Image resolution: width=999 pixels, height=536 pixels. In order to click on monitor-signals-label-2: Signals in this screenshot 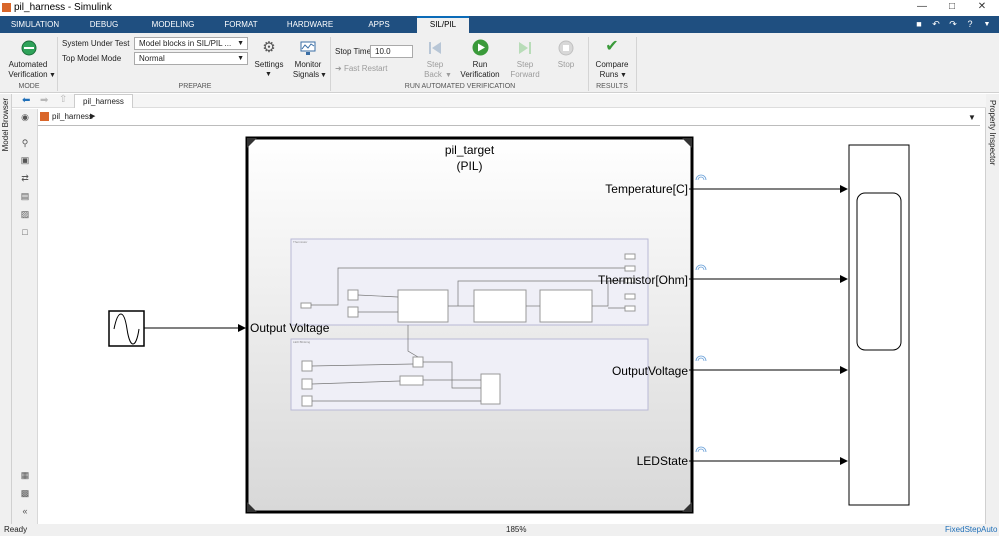, I will do `click(306, 74)`.